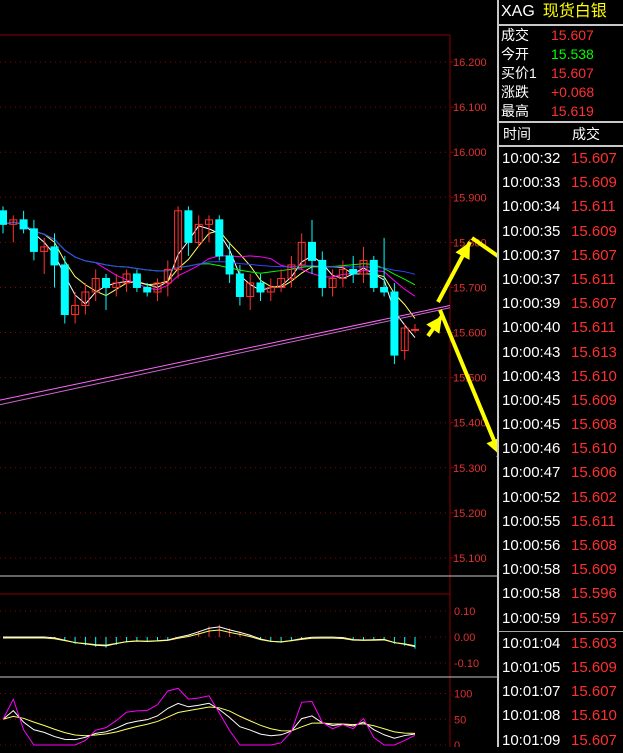 The height and width of the screenshot is (753, 623). Describe the element at coordinates (209, 285) in the screenshot. I see `candles` at that location.